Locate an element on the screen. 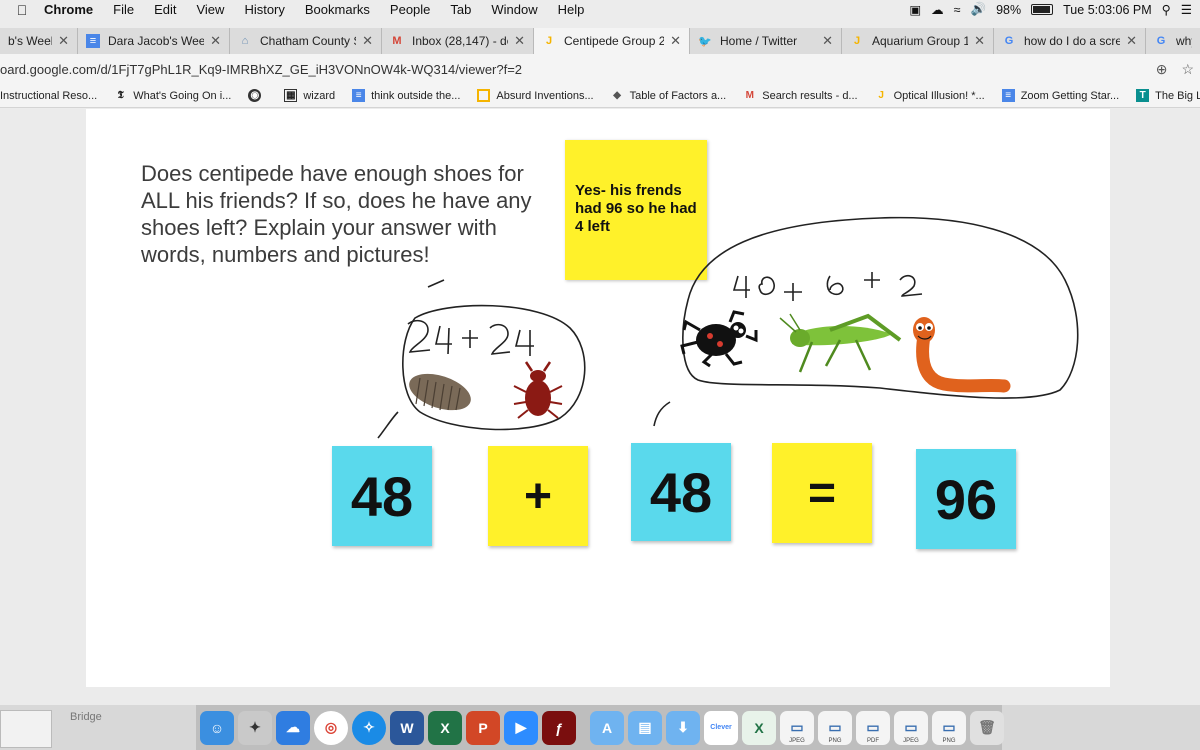 Image resolution: width=1200 pixels, height=750 pixels. documents-folder-icon: ▤ is located at coordinates (645, 727).